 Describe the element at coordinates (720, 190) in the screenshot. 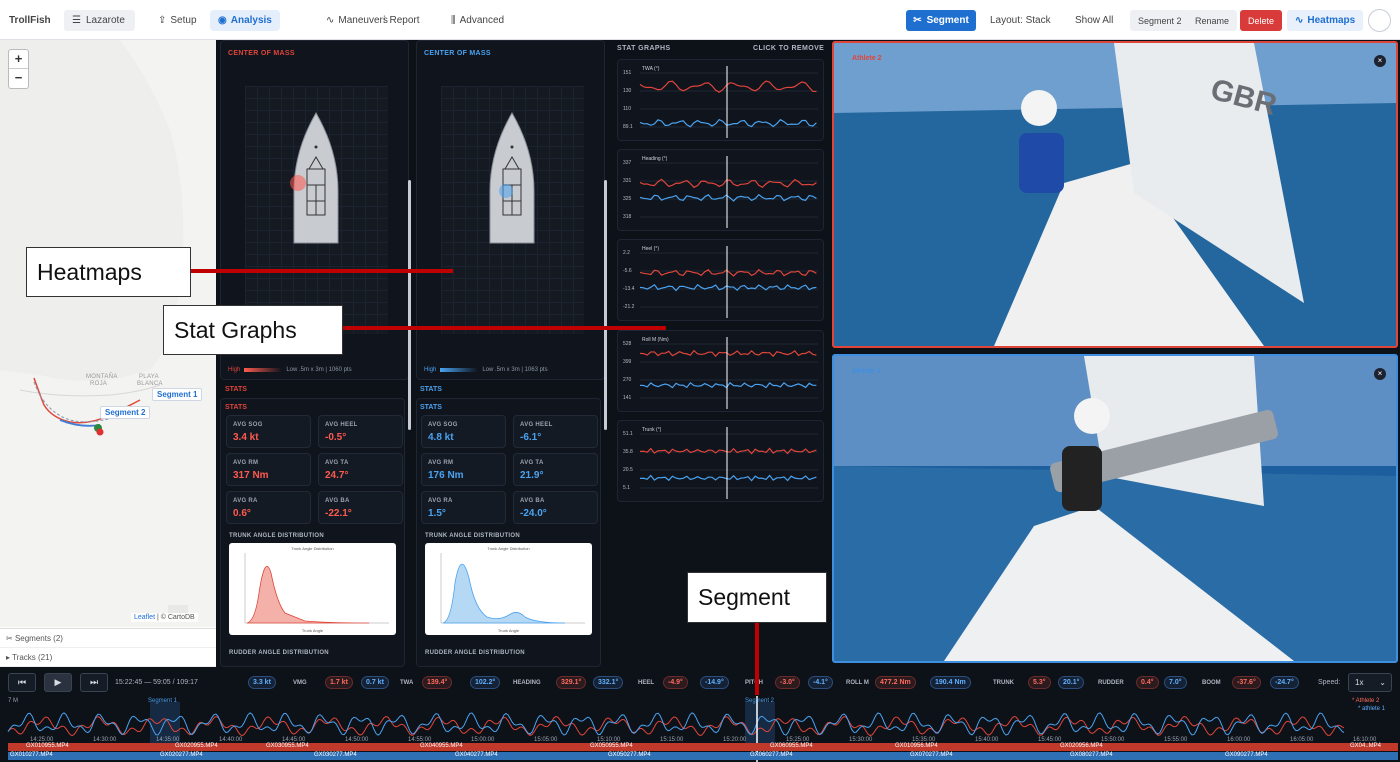

I see `stat-graph-card: Heading (°) 337 331 325 318` at that location.